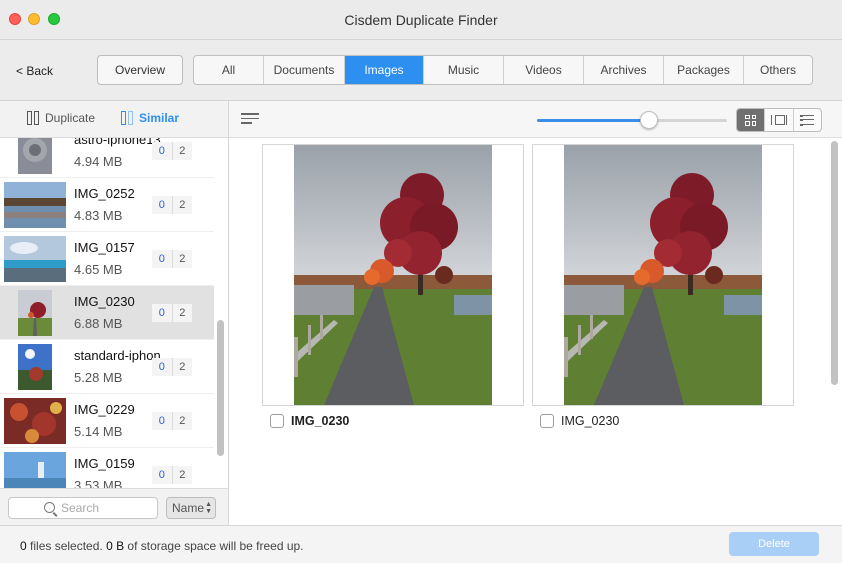 The width and height of the screenshot is (842, 563). I want to click on file-size: 3.53 MB, so click(98, 483).